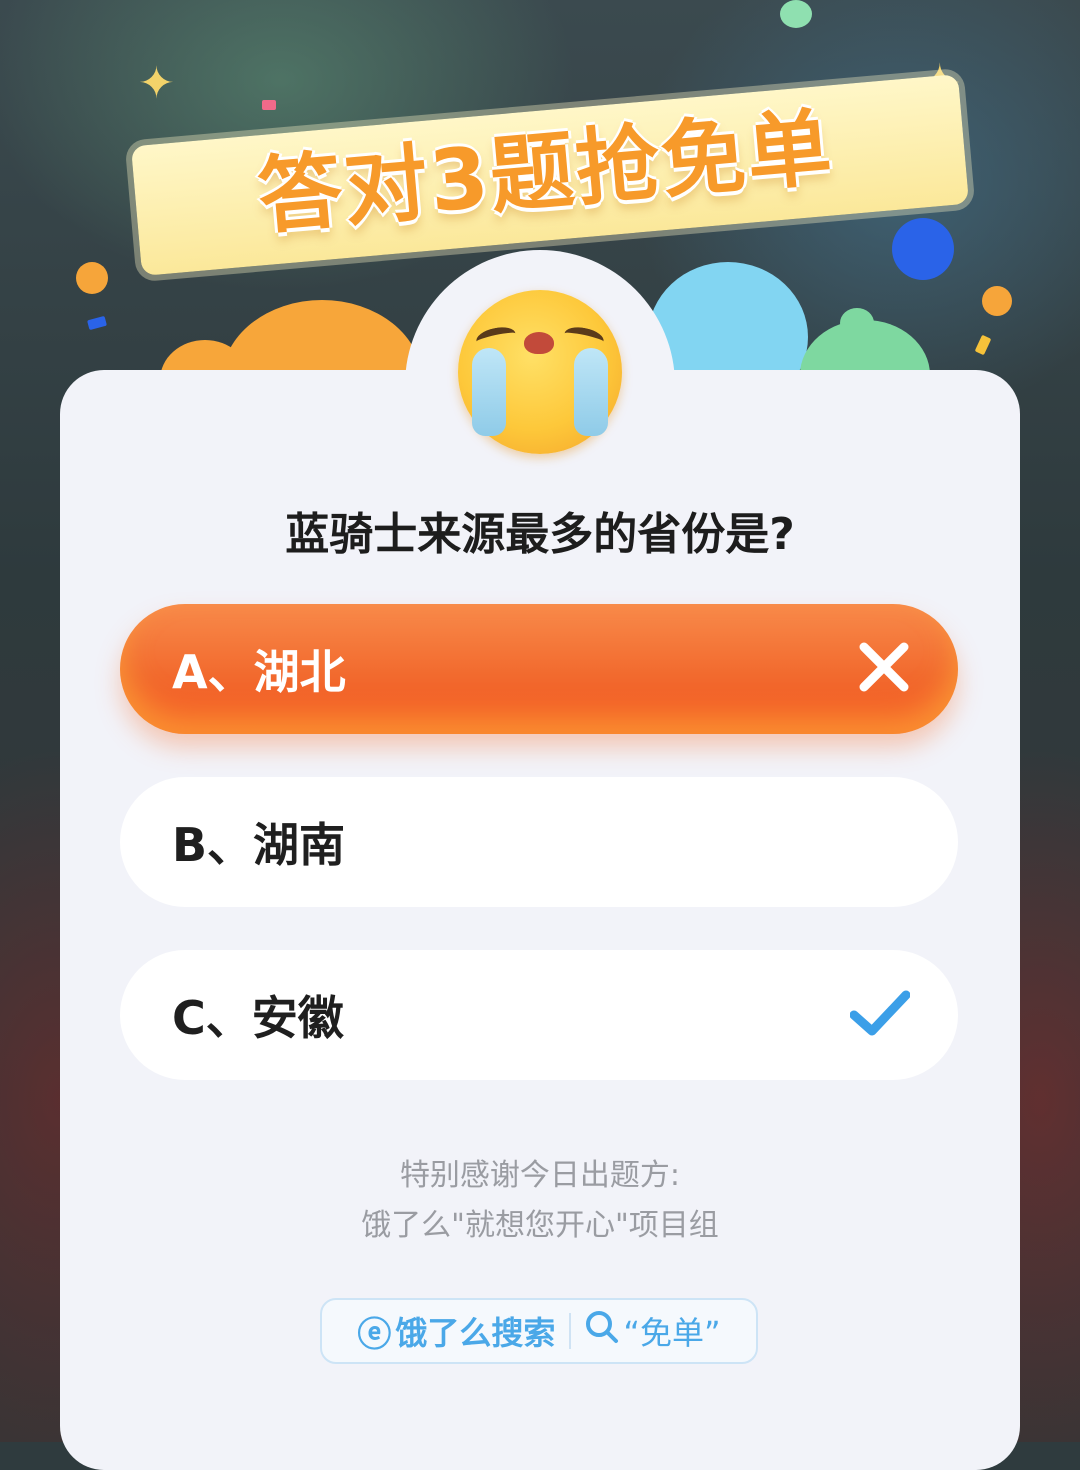 This screenshot has height=1470, width=1080. What do you see at coordinates (259, 672) in the screenshot?
I see `option-a-label: A、湖北` at bounding box center [259, 672].